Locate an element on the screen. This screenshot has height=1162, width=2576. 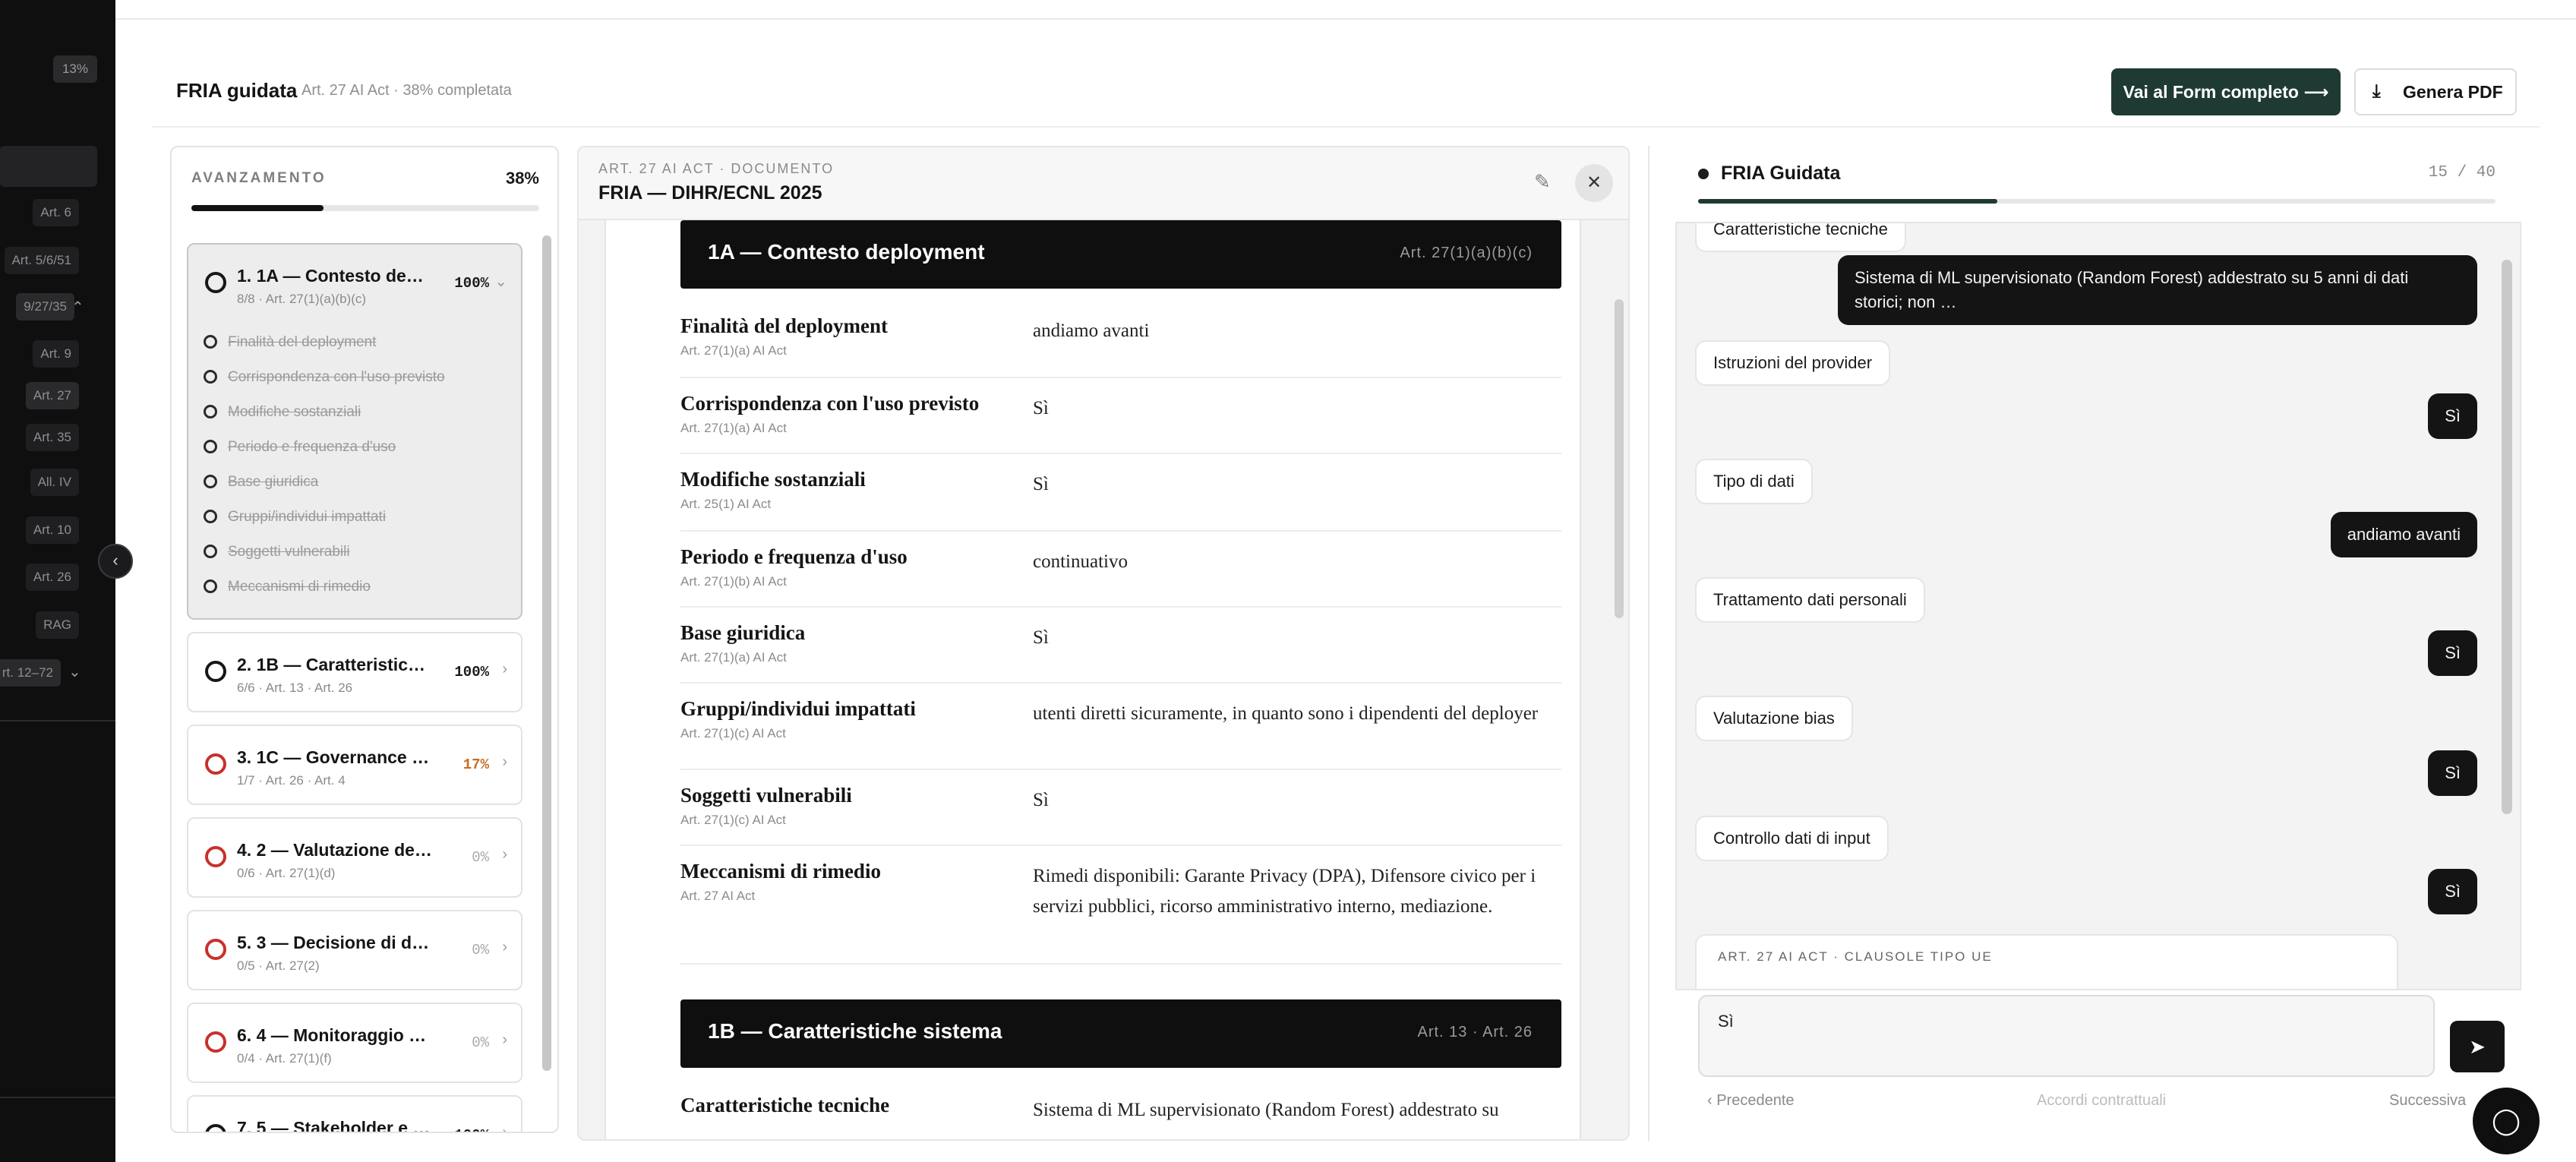
subsection-item: Gruppi/individui impattati is located at coordinates (295, 517).